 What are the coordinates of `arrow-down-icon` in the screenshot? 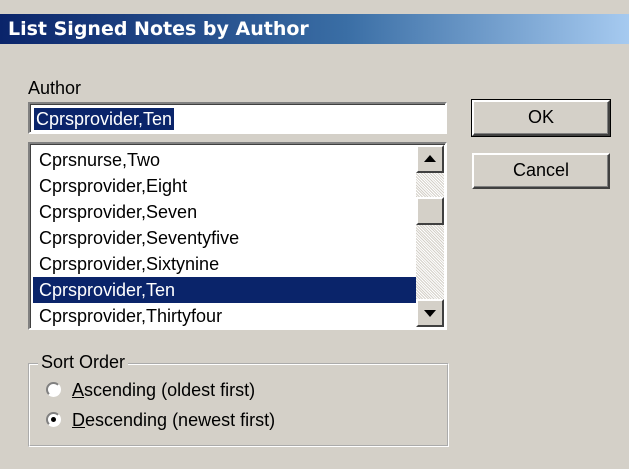 It's located at (430, 313).